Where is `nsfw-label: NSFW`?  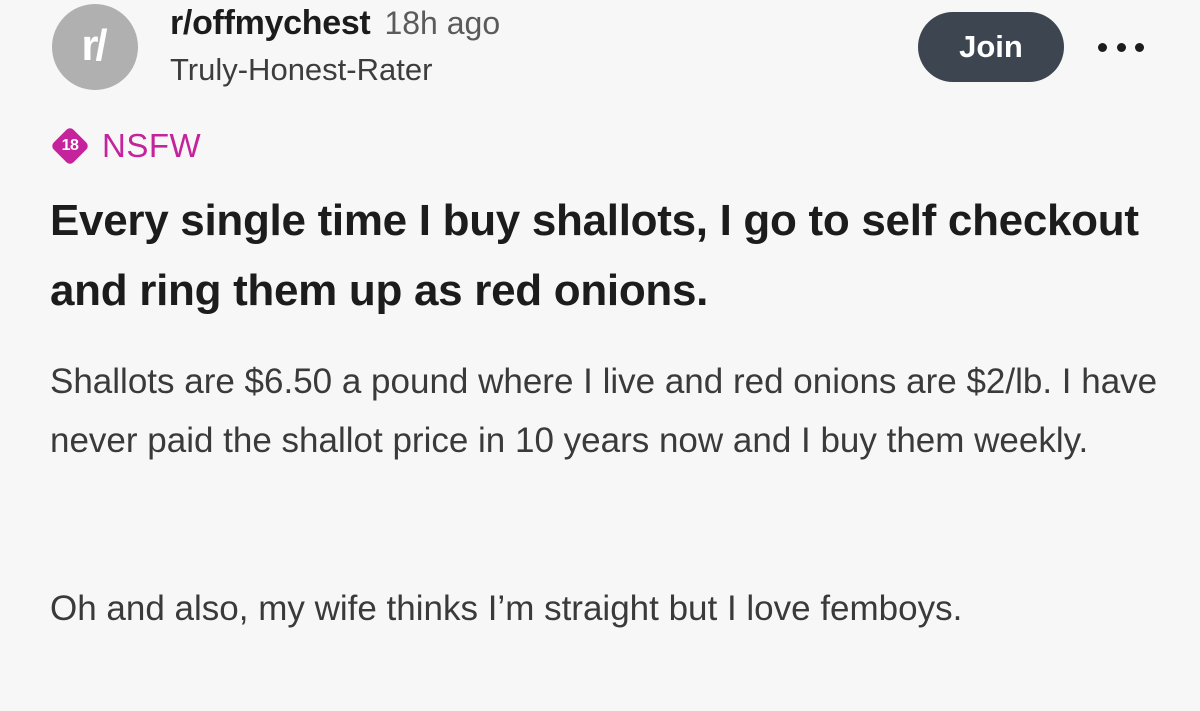 nsfw-label: NSFW is located at coordinates (152, 145).